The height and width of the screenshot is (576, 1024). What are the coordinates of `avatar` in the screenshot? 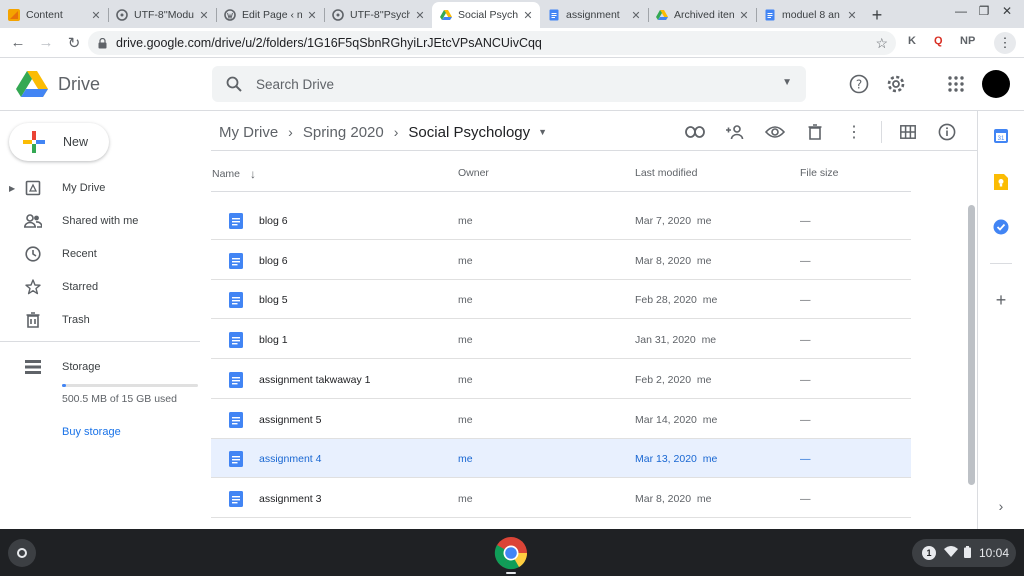 It's located at (996, 84).